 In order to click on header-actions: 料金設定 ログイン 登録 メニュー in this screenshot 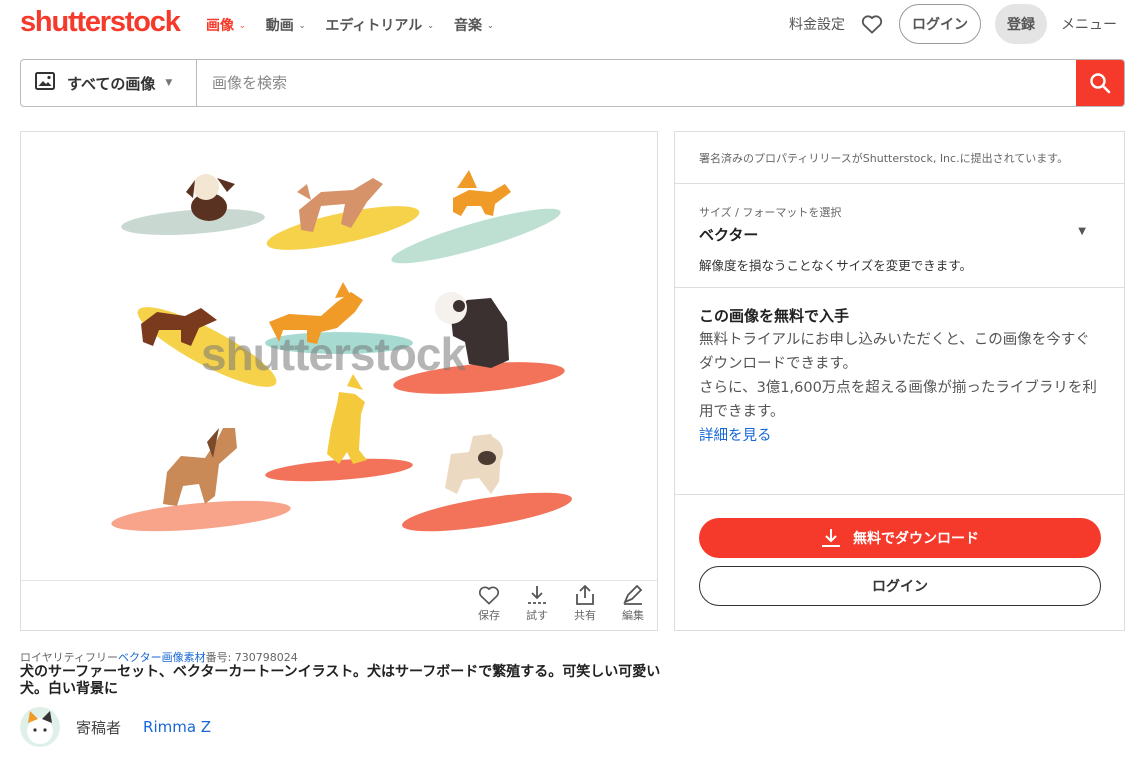, I will do `click(953, 24)`.